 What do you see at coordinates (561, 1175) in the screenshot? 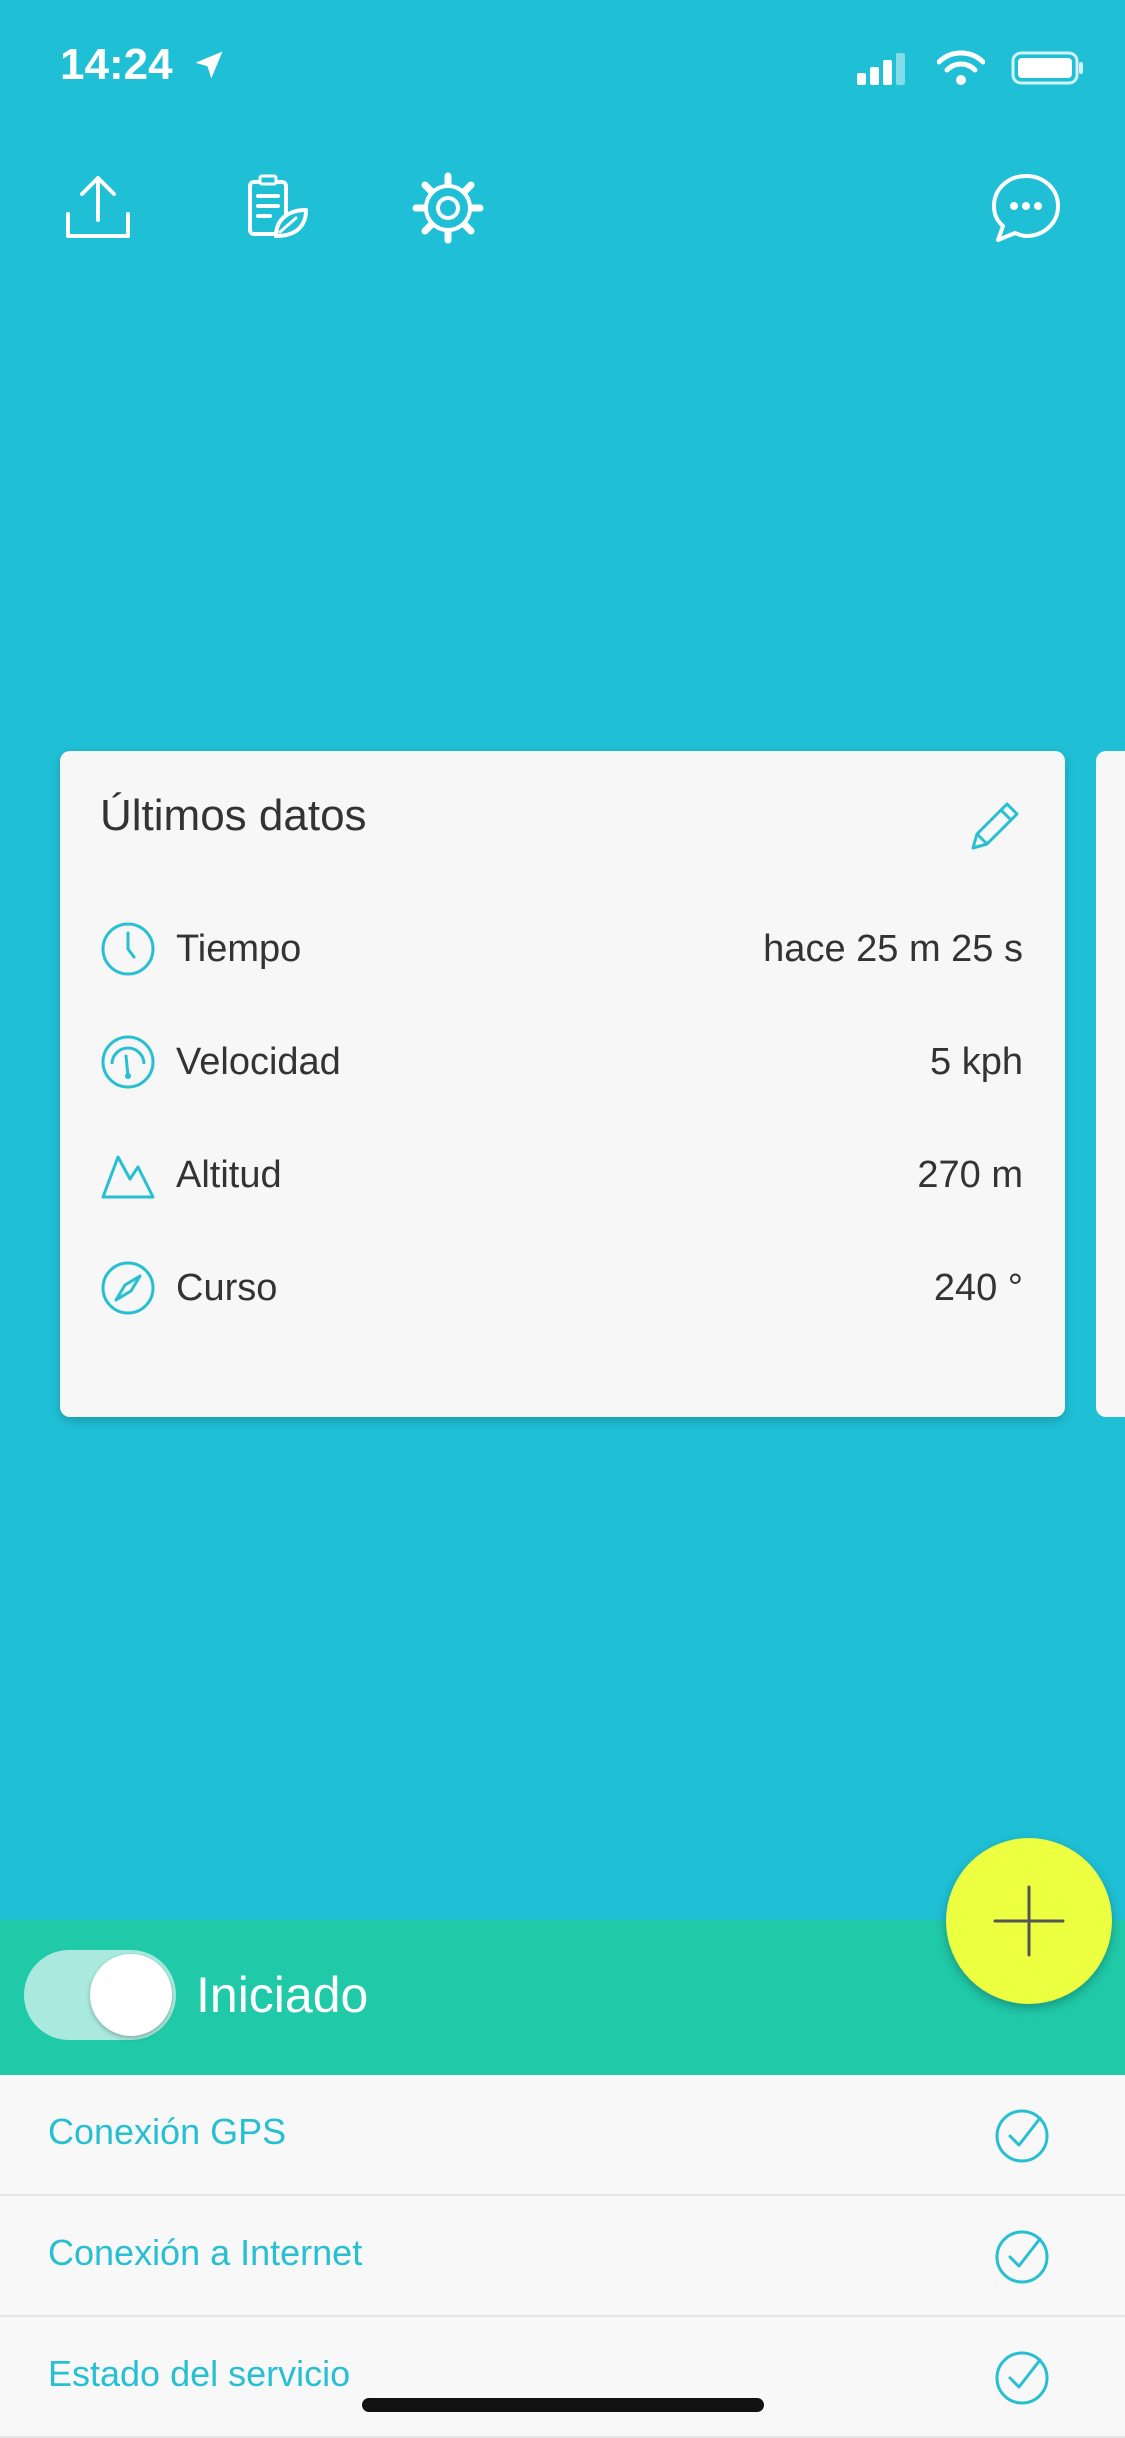
I see `data-row-altitude: Altitud 270 m` at bounding box center [561, 1175].